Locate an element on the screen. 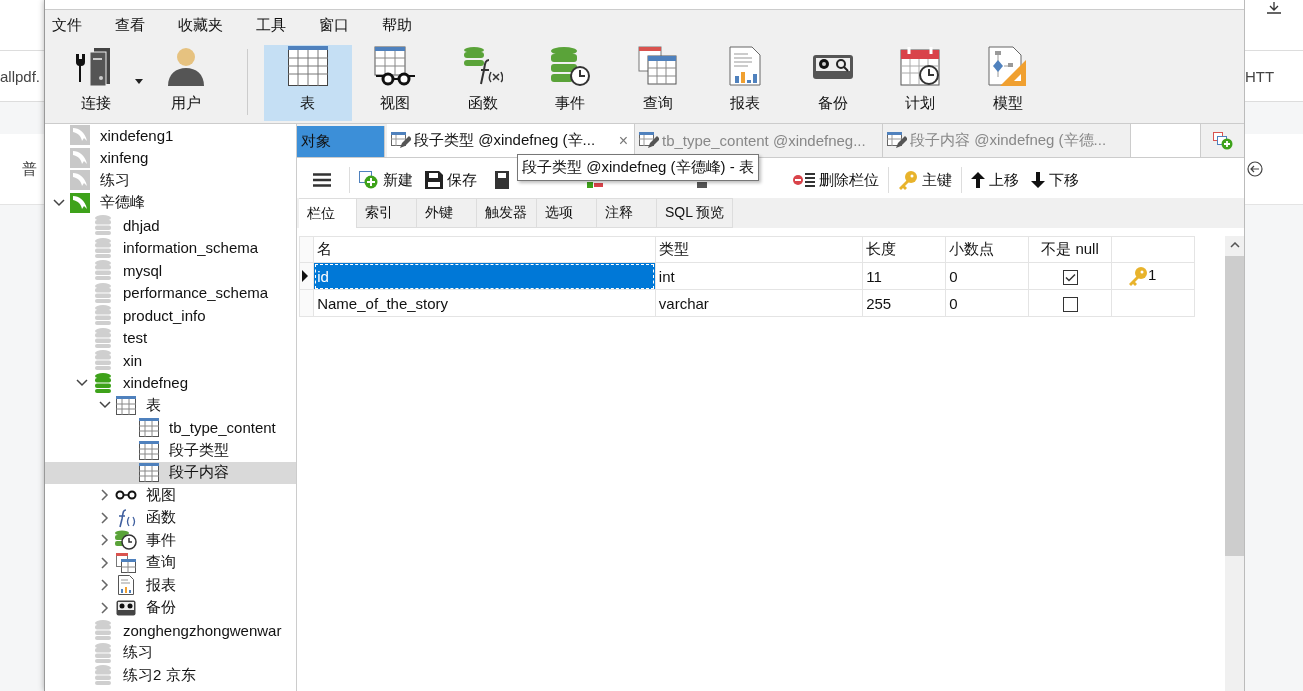  page-text: 普 is located at coordinates (29, 169).